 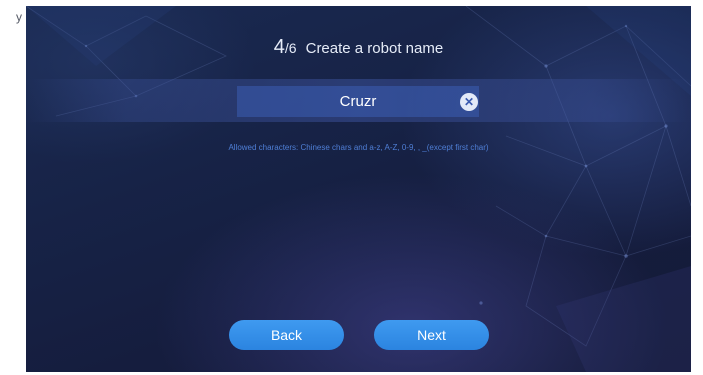 What do you see at coordinates (290, 48) in the screenshot?
I see `step-total: /6` at bounding box center [290, 48].